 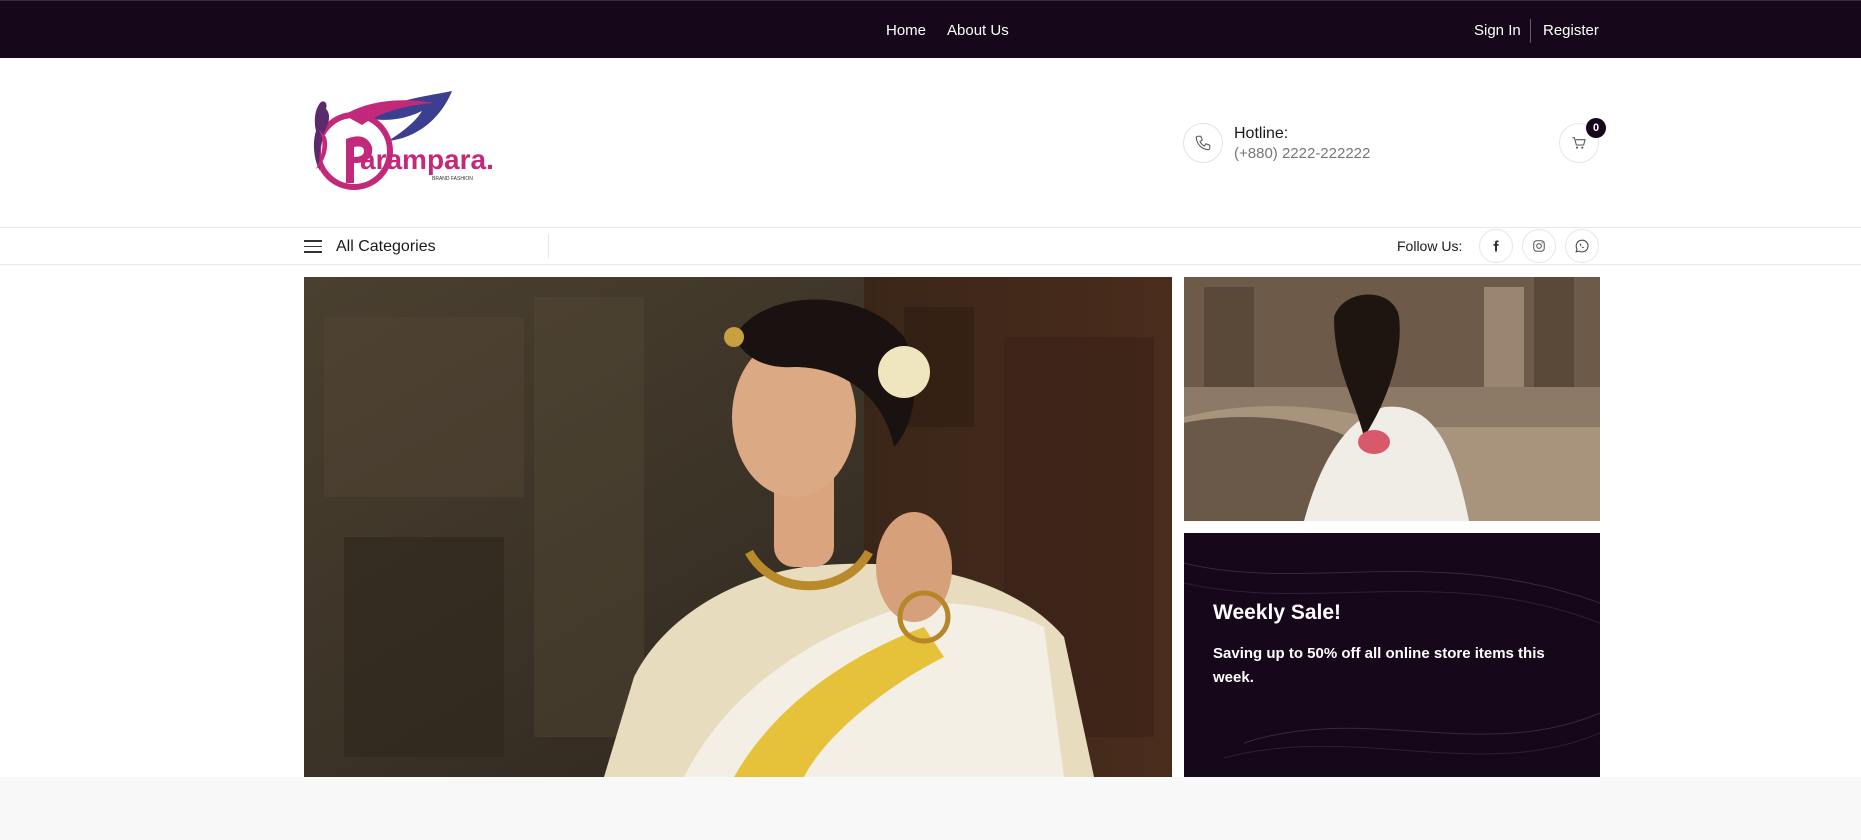 What do you see at coordinates (1579, 143) in the screenshot?
I see `cart-icon` at bounding box center [1579, 143].